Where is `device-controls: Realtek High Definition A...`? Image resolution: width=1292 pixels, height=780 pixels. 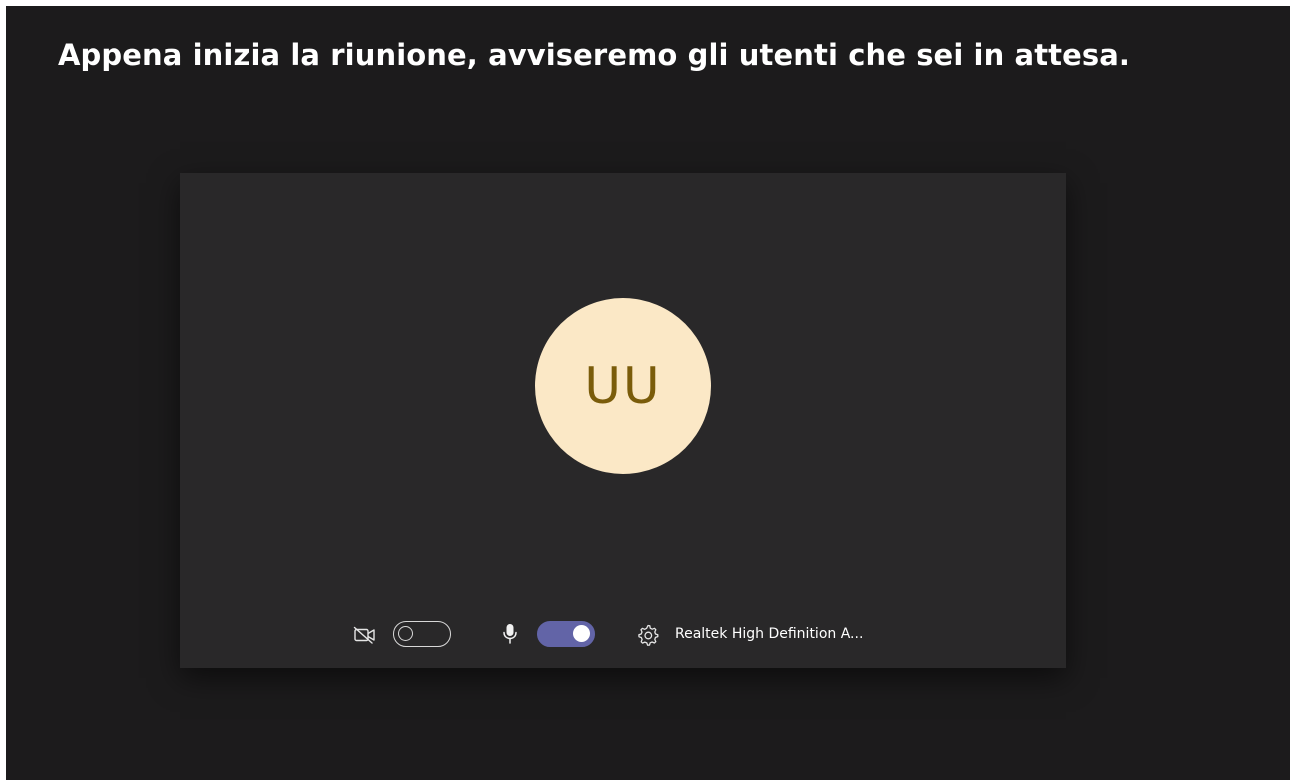
device-controls: Realtek High Definition A... is located at coordinates (623, 634).